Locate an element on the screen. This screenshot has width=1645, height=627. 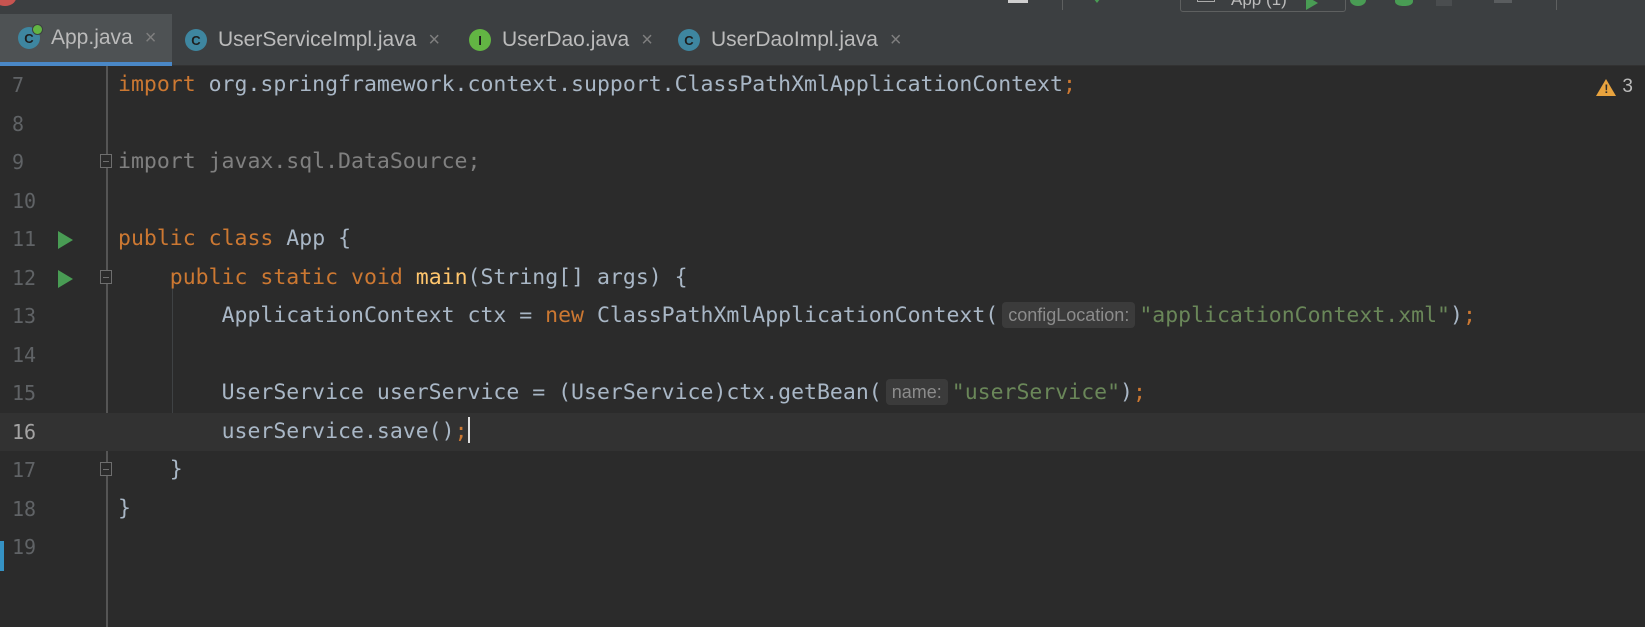
tab-userdaoimpl-java: C UserDaoImpl.java × is located at coordinates (798, 40).